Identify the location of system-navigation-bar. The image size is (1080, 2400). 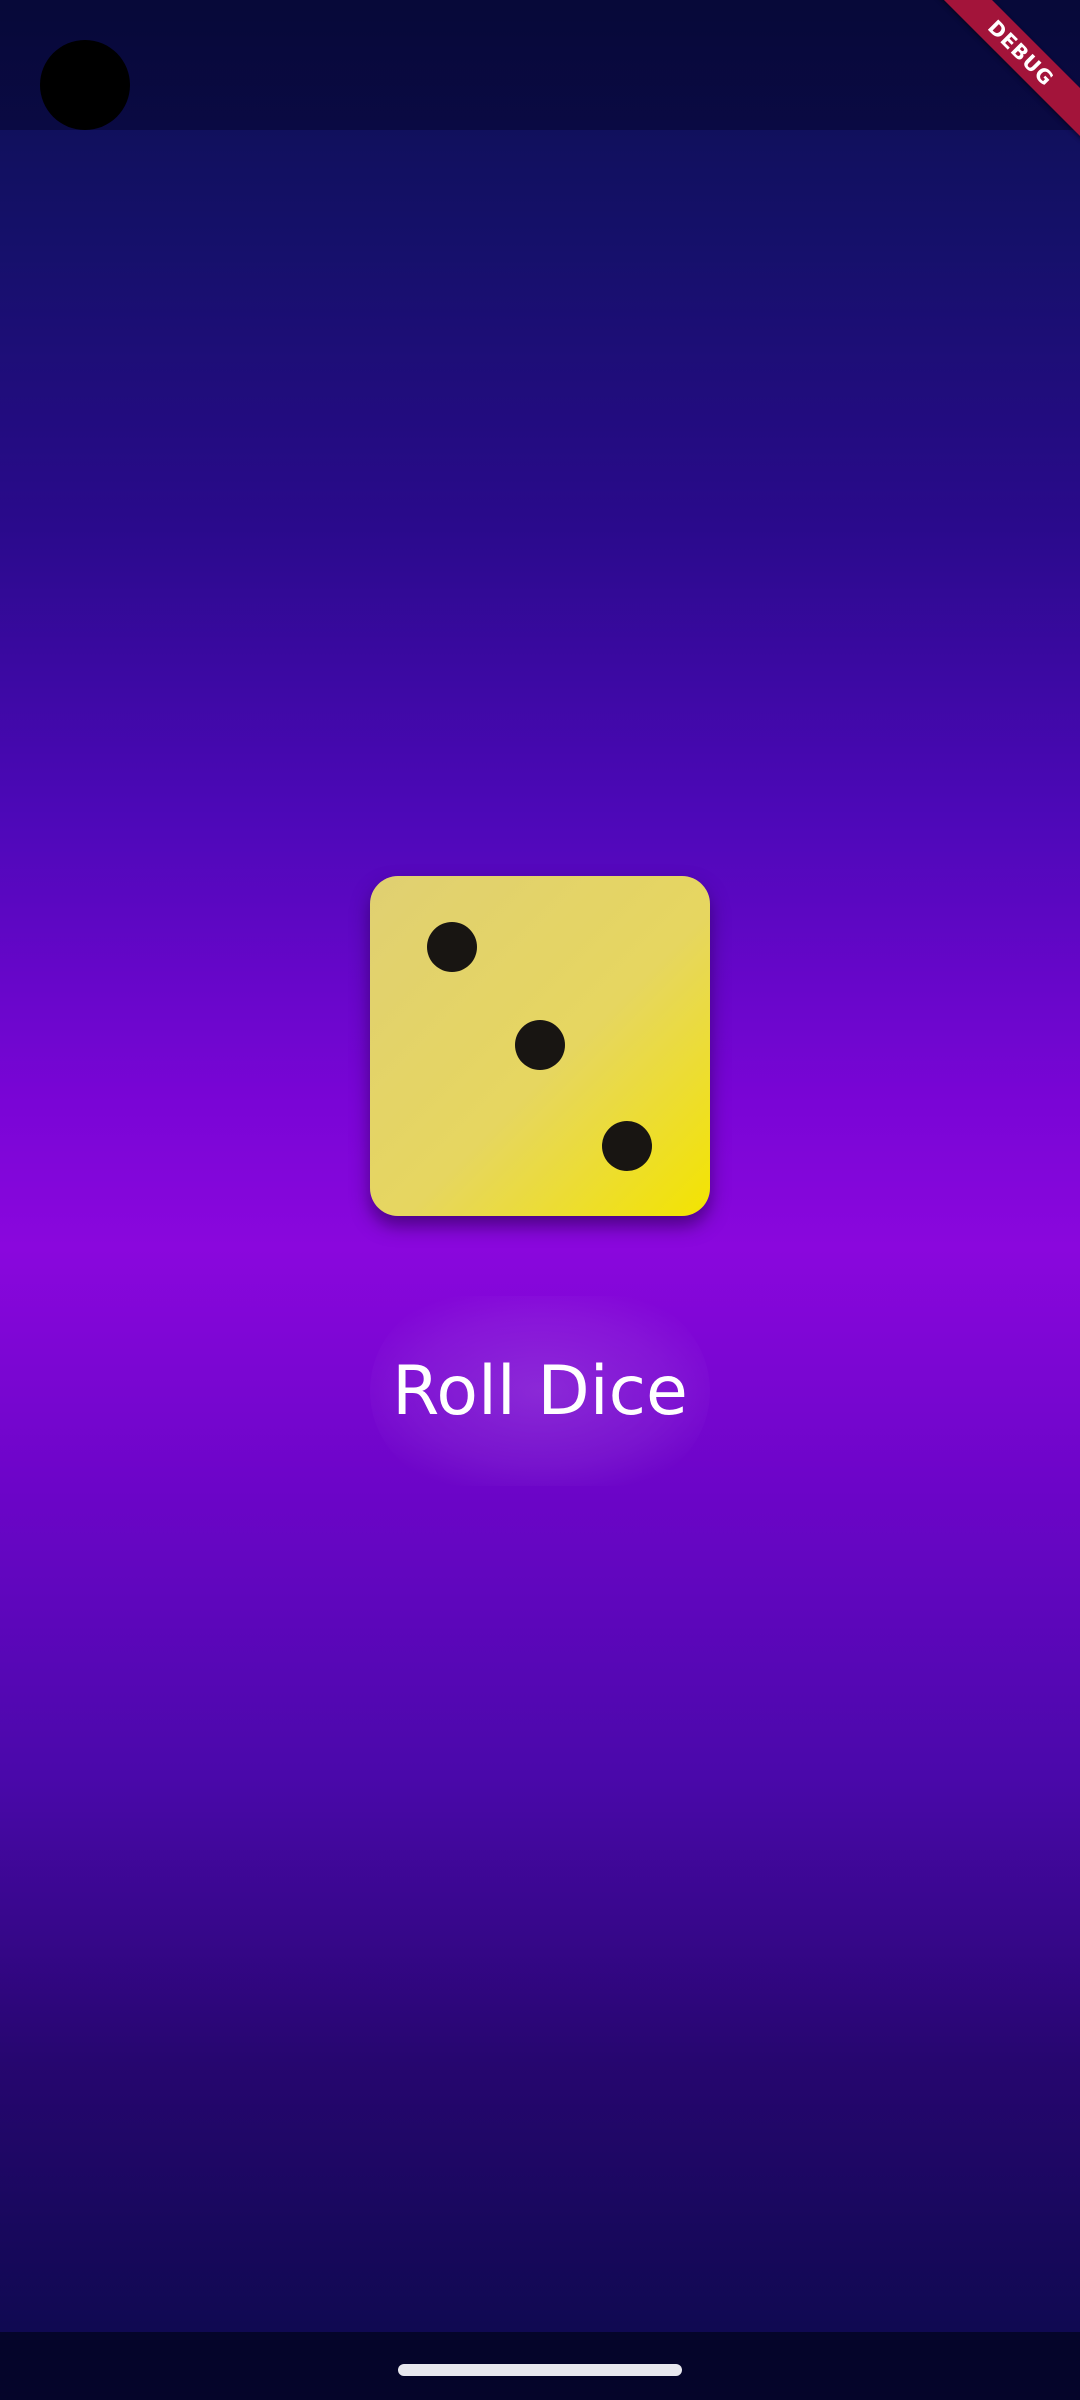
(540, 2366).